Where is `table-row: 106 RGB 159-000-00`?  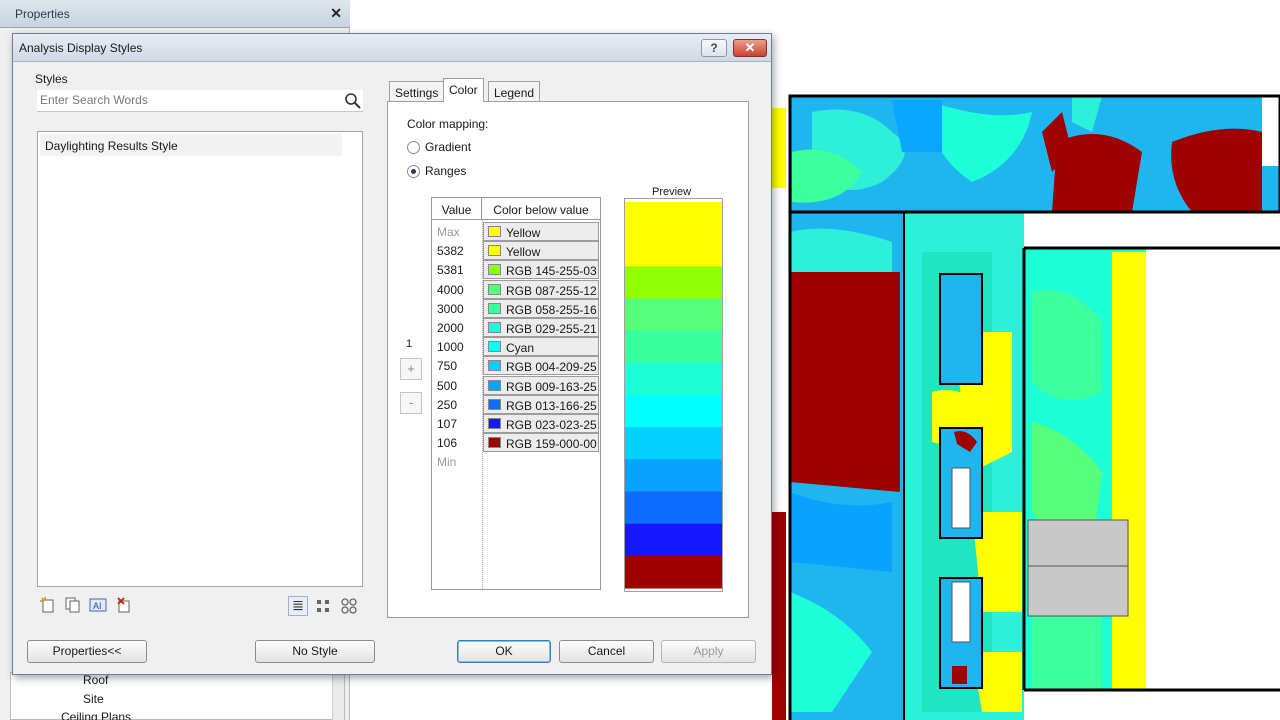
table-row: 106 RGB 159-000-00 is located at coordinates (516, 443).